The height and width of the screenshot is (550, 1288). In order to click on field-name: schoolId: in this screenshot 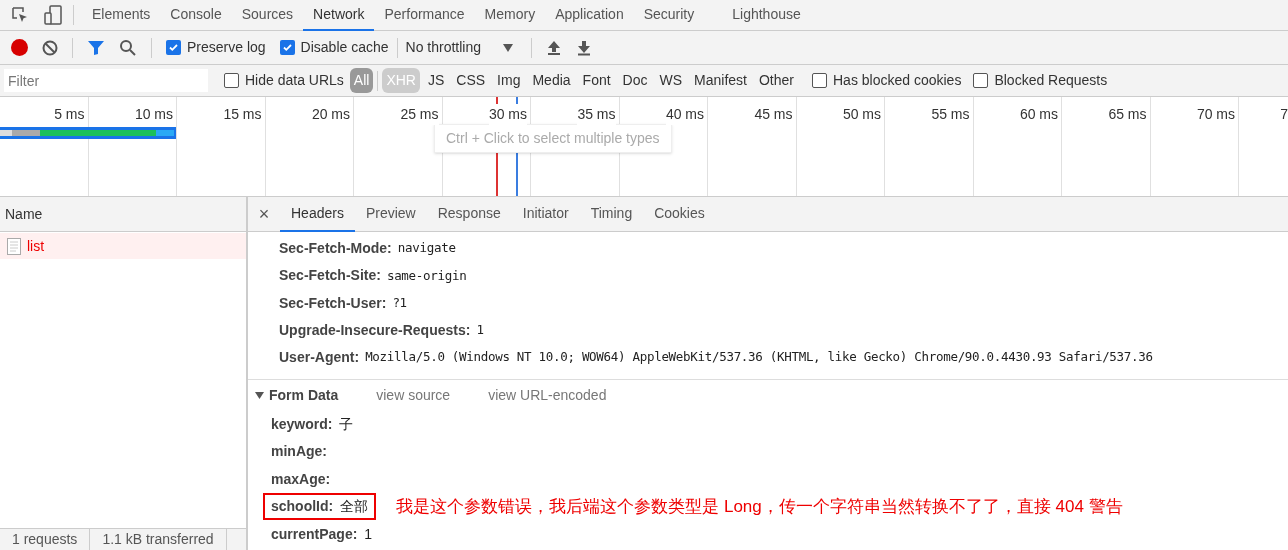, I will do `click(302, 507)`.